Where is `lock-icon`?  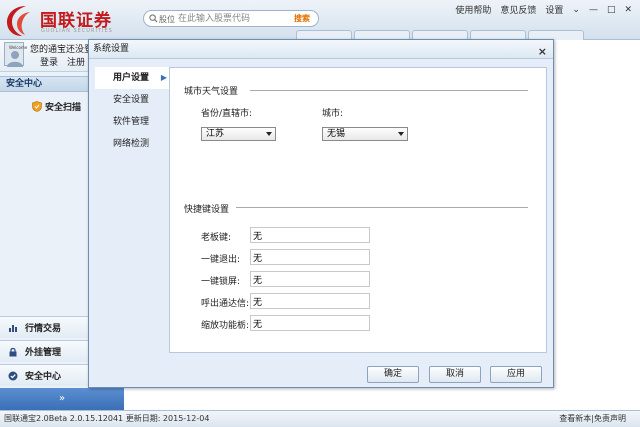
lock-icon is located at coordinates (13, 351).